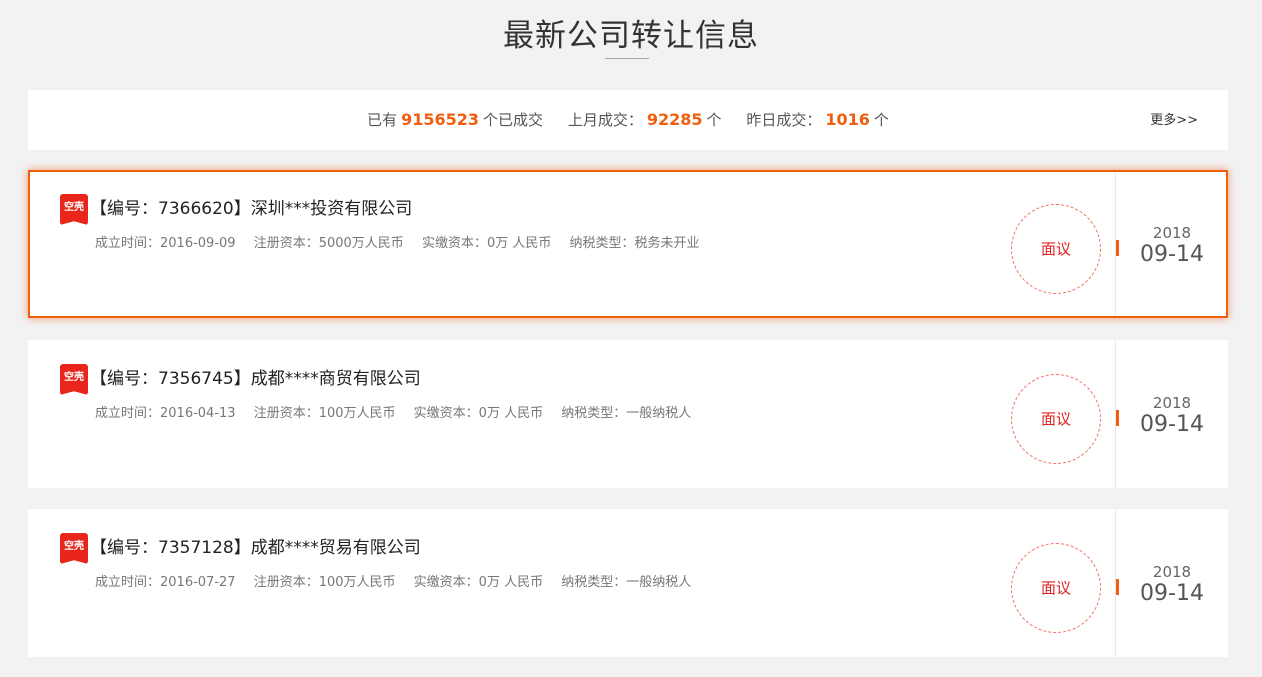 This screenshot has width=1262, height=677. Describe the element at coordinates (634, 243) in the screenshot. I see `listing-tax-type: 纳税类型：税务未开业` at that location.